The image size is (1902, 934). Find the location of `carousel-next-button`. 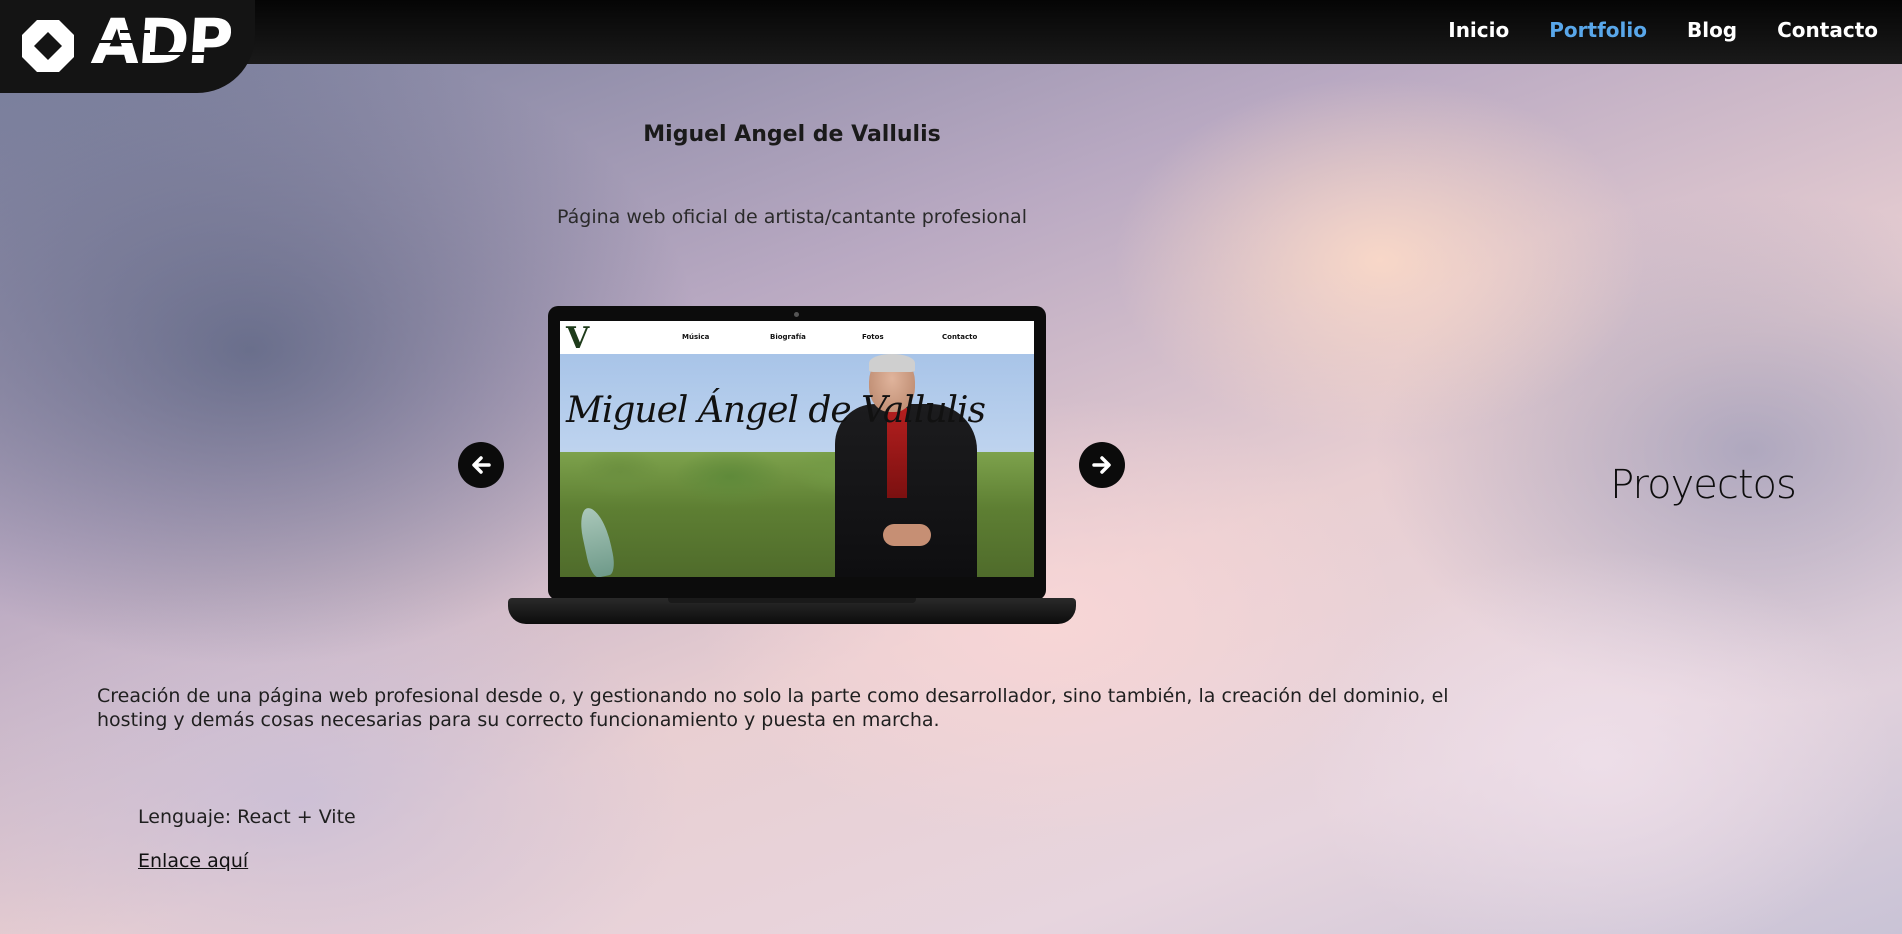

carousel-next-button is located at coordinates (1102, 465).